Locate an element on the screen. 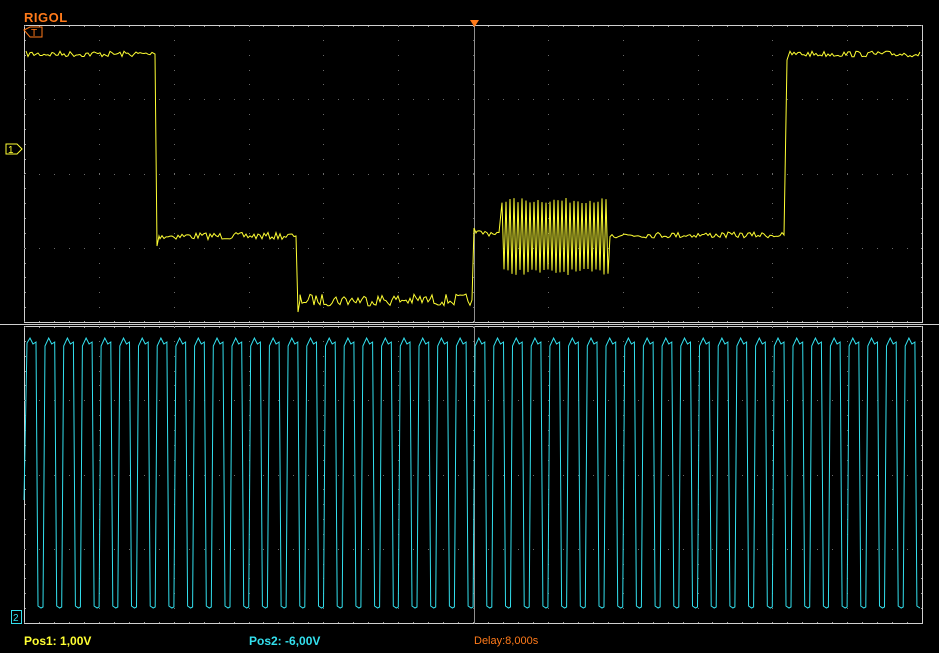 This screenshot has width=939, height=653. delay-readout: Delay:8,000s is located at coordinates (506, 641).